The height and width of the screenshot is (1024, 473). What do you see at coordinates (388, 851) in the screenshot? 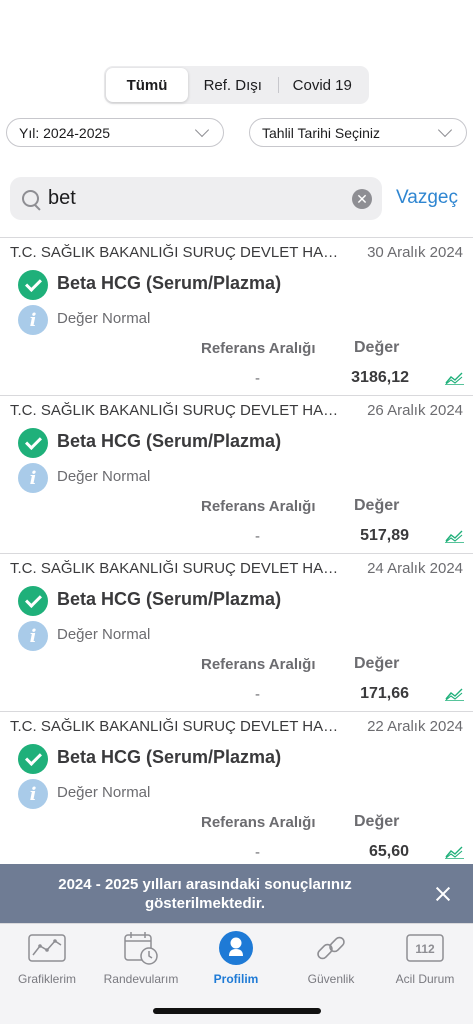
I see `result-value: 65,60` at bounding box center [388, 851].